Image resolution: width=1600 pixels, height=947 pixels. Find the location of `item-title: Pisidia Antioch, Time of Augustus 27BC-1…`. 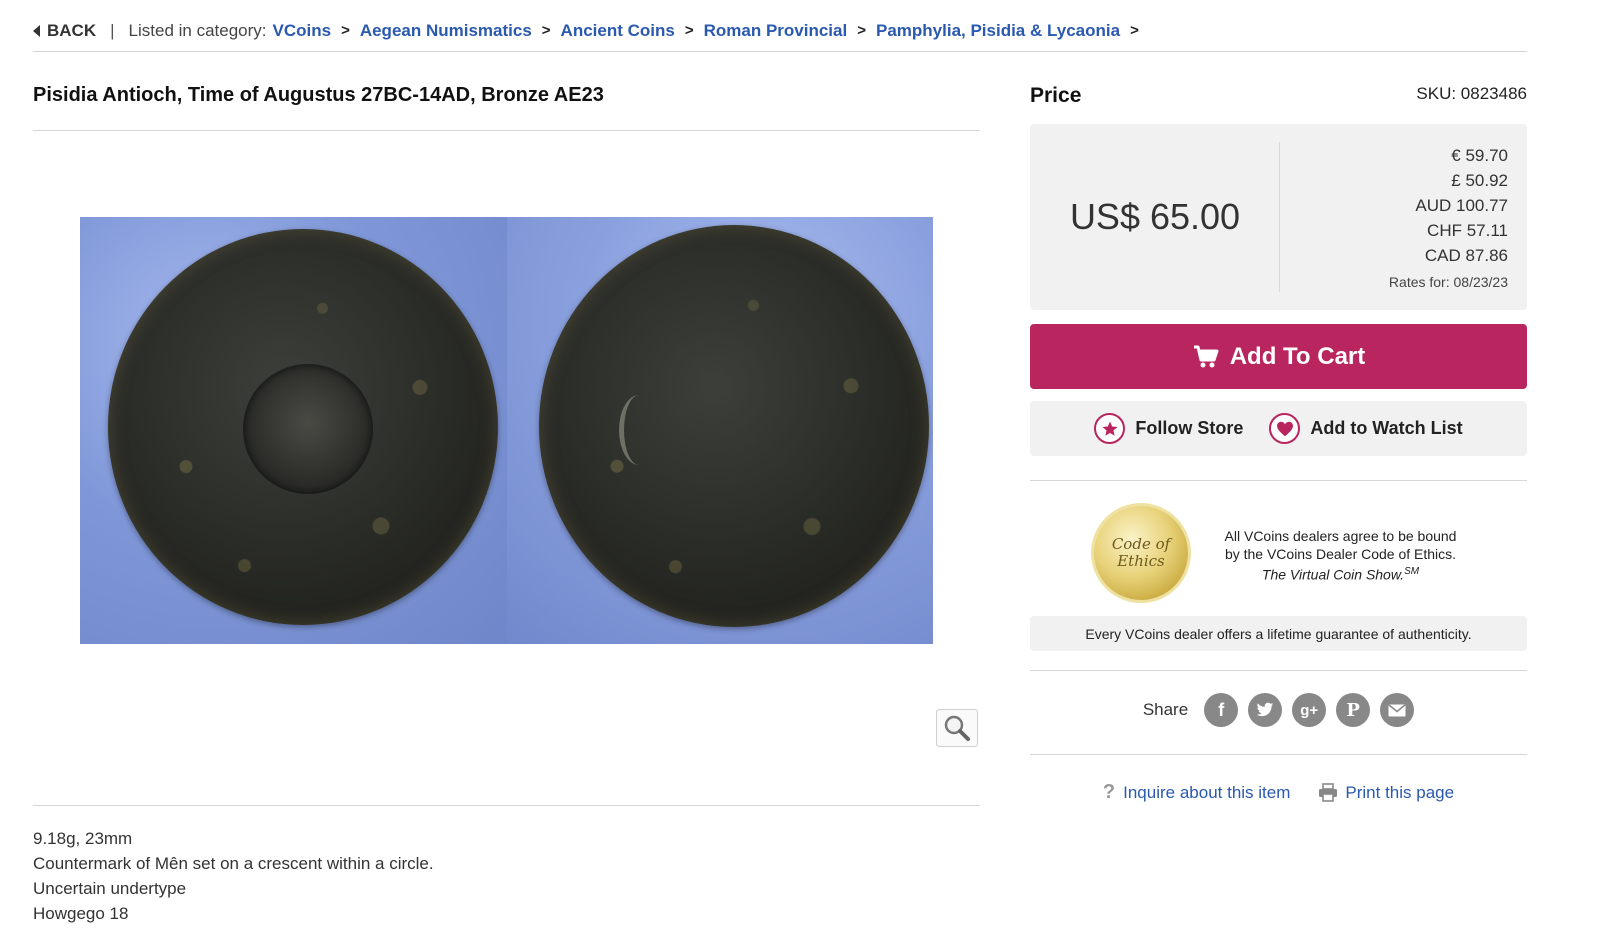

item-title: Pisidia Antioch, Time of Augustus 27BC-1… is located at coordinates (318, 95).